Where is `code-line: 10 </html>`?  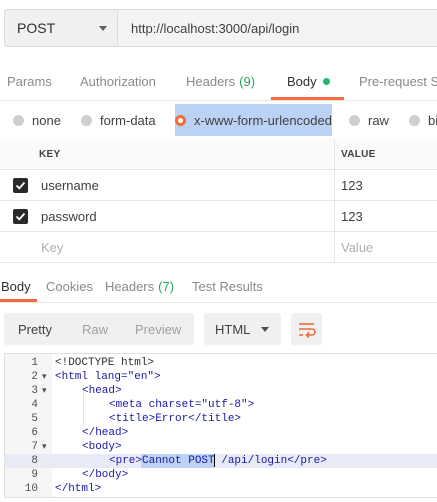 code-line: 10 </html> is located at coordinates (221, 489).